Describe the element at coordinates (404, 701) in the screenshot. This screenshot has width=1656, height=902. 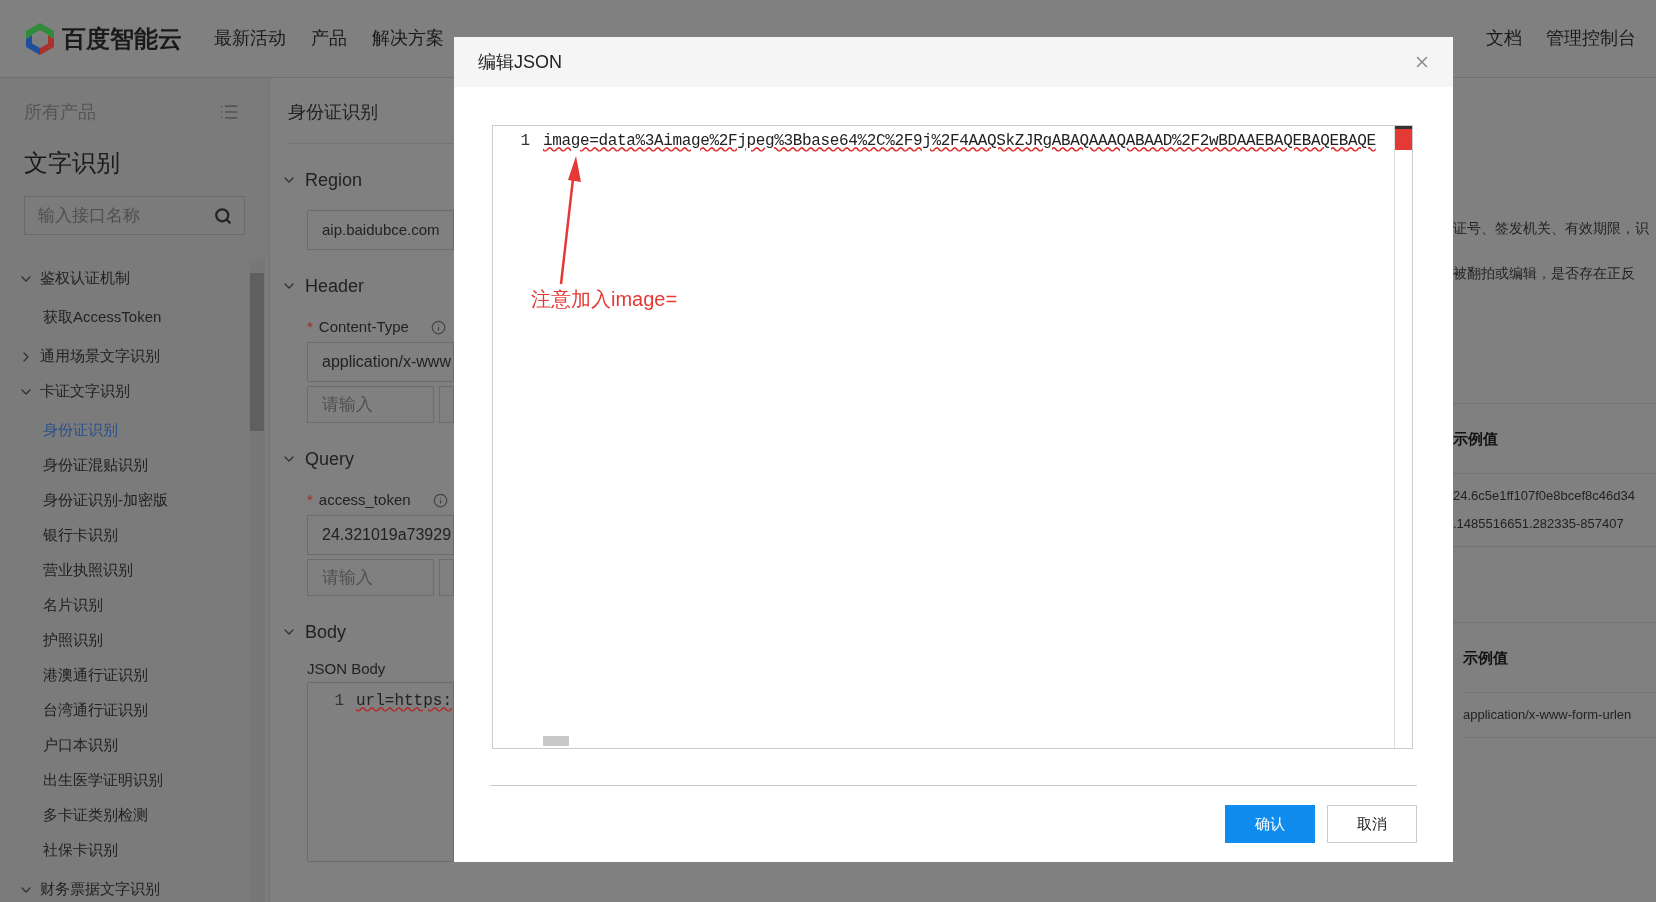
I see `code-line: url=https:` at that location.